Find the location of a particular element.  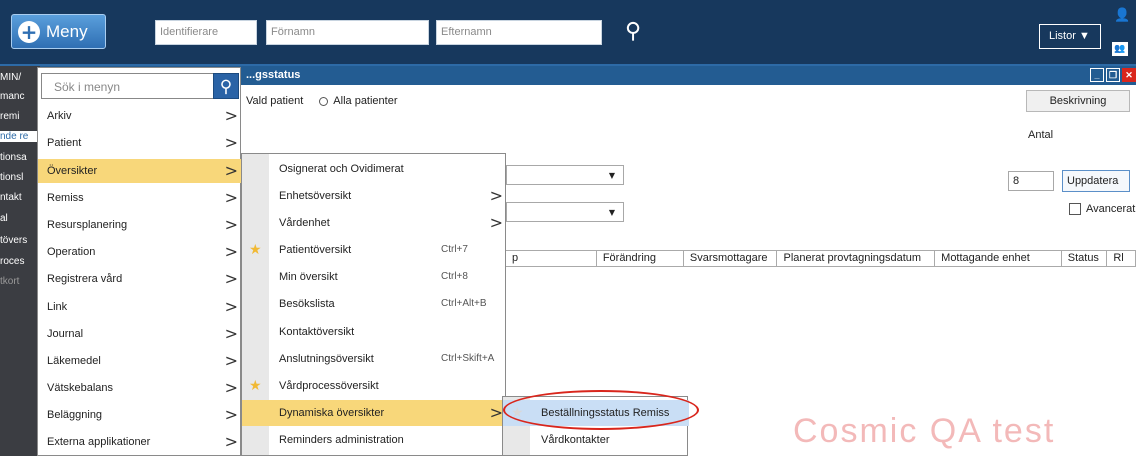

filter-combo-1: ▼ is located at coordinates (565, 175).